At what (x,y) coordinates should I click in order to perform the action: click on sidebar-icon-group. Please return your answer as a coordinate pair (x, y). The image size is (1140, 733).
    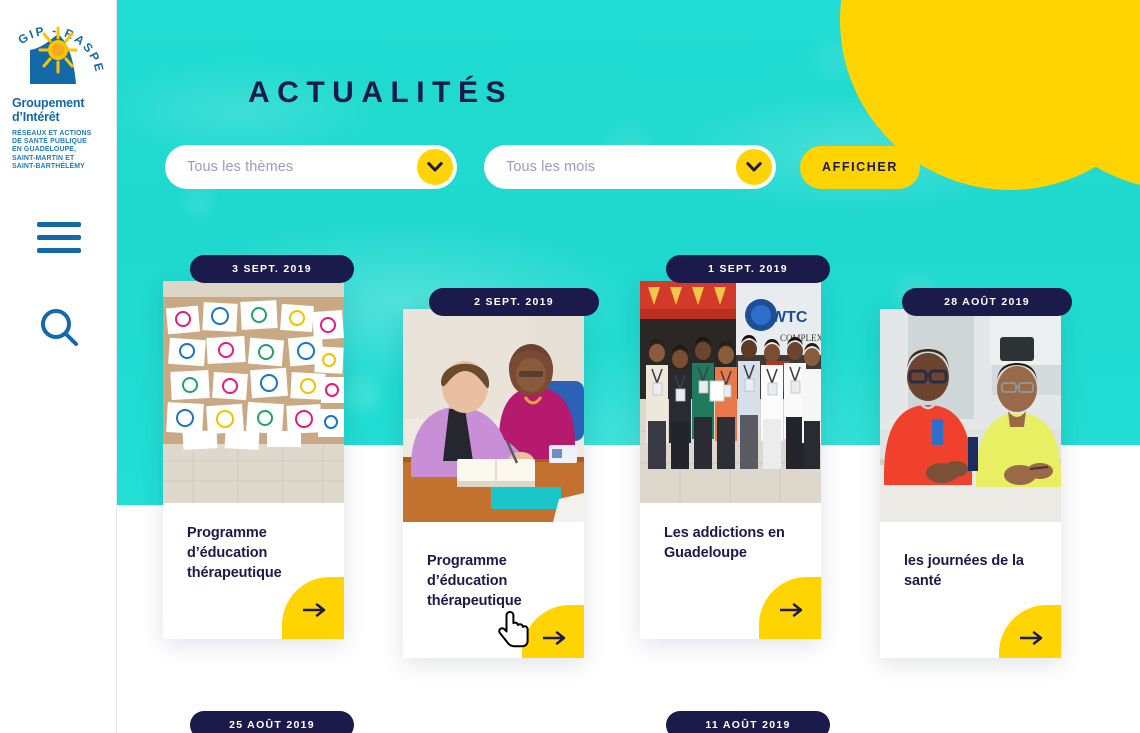
    Looking at the image, I should click on (58, 285).